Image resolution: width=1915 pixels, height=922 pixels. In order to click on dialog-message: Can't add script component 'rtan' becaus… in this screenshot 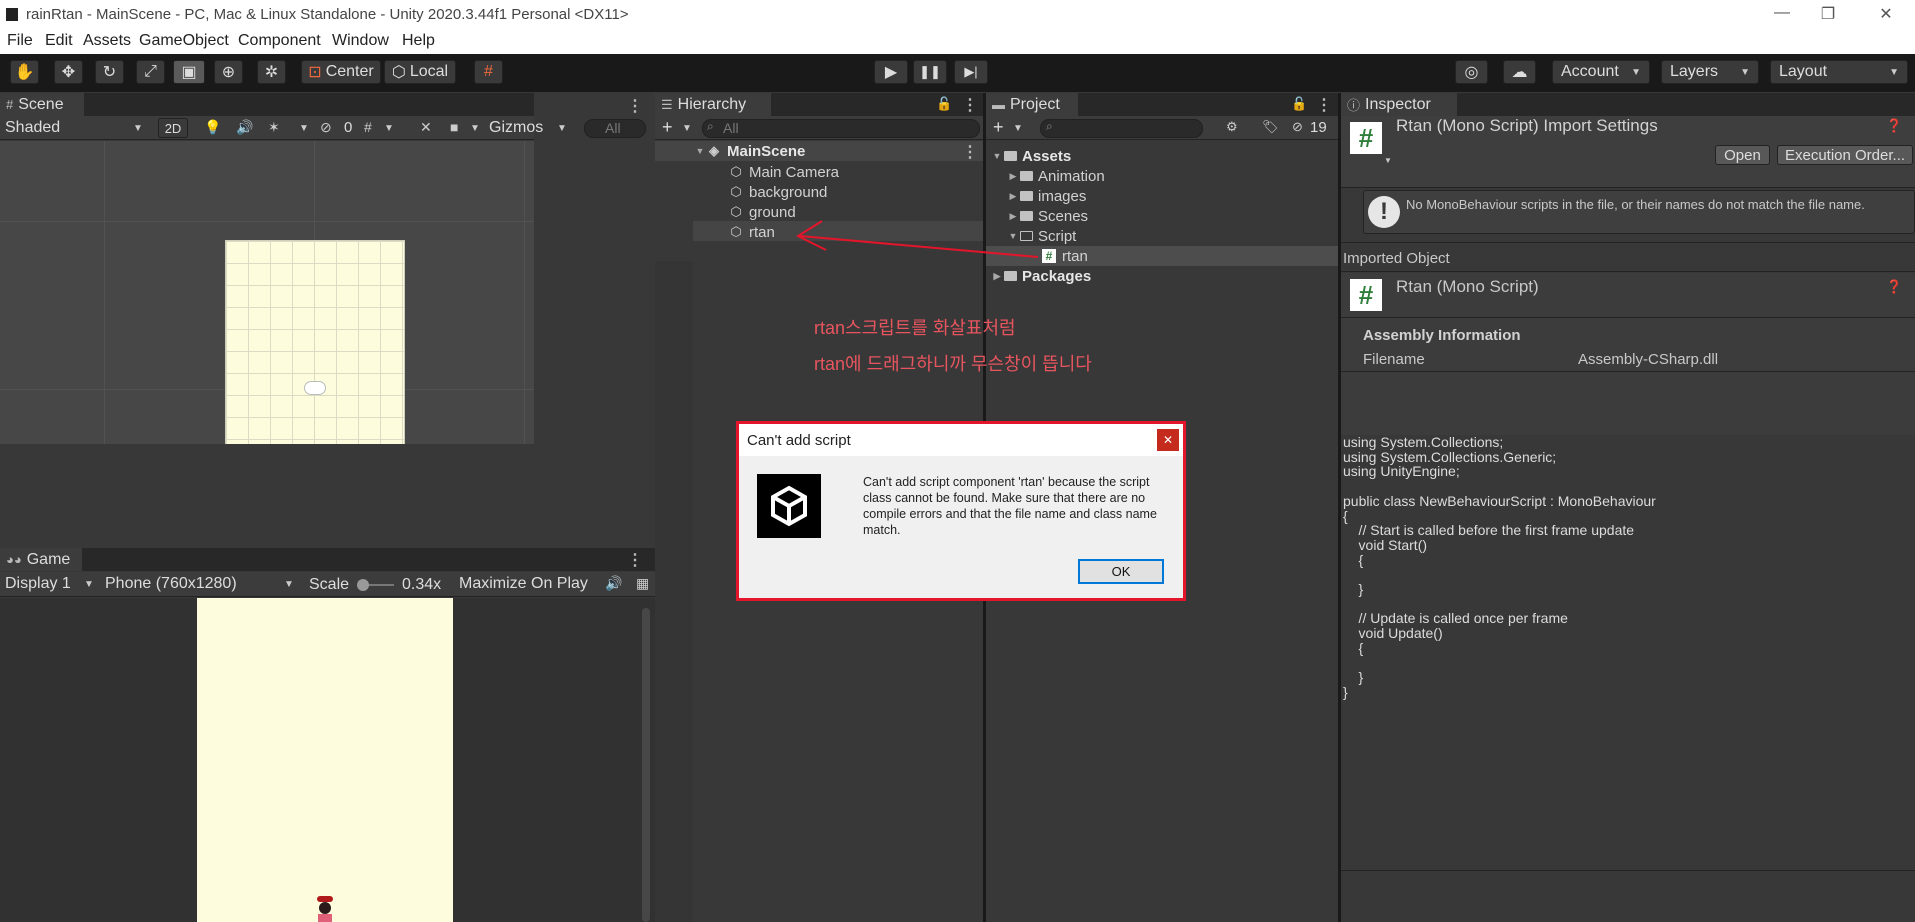, I will do `click(1010, 506)`.